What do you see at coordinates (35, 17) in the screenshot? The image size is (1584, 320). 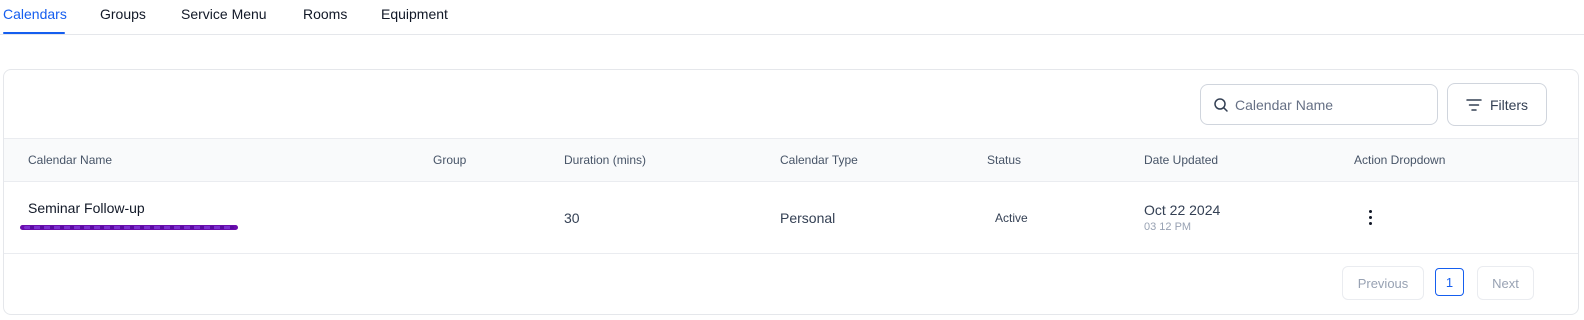 I see `tab-calendars: Calendars` at bounding box center [35, 17].